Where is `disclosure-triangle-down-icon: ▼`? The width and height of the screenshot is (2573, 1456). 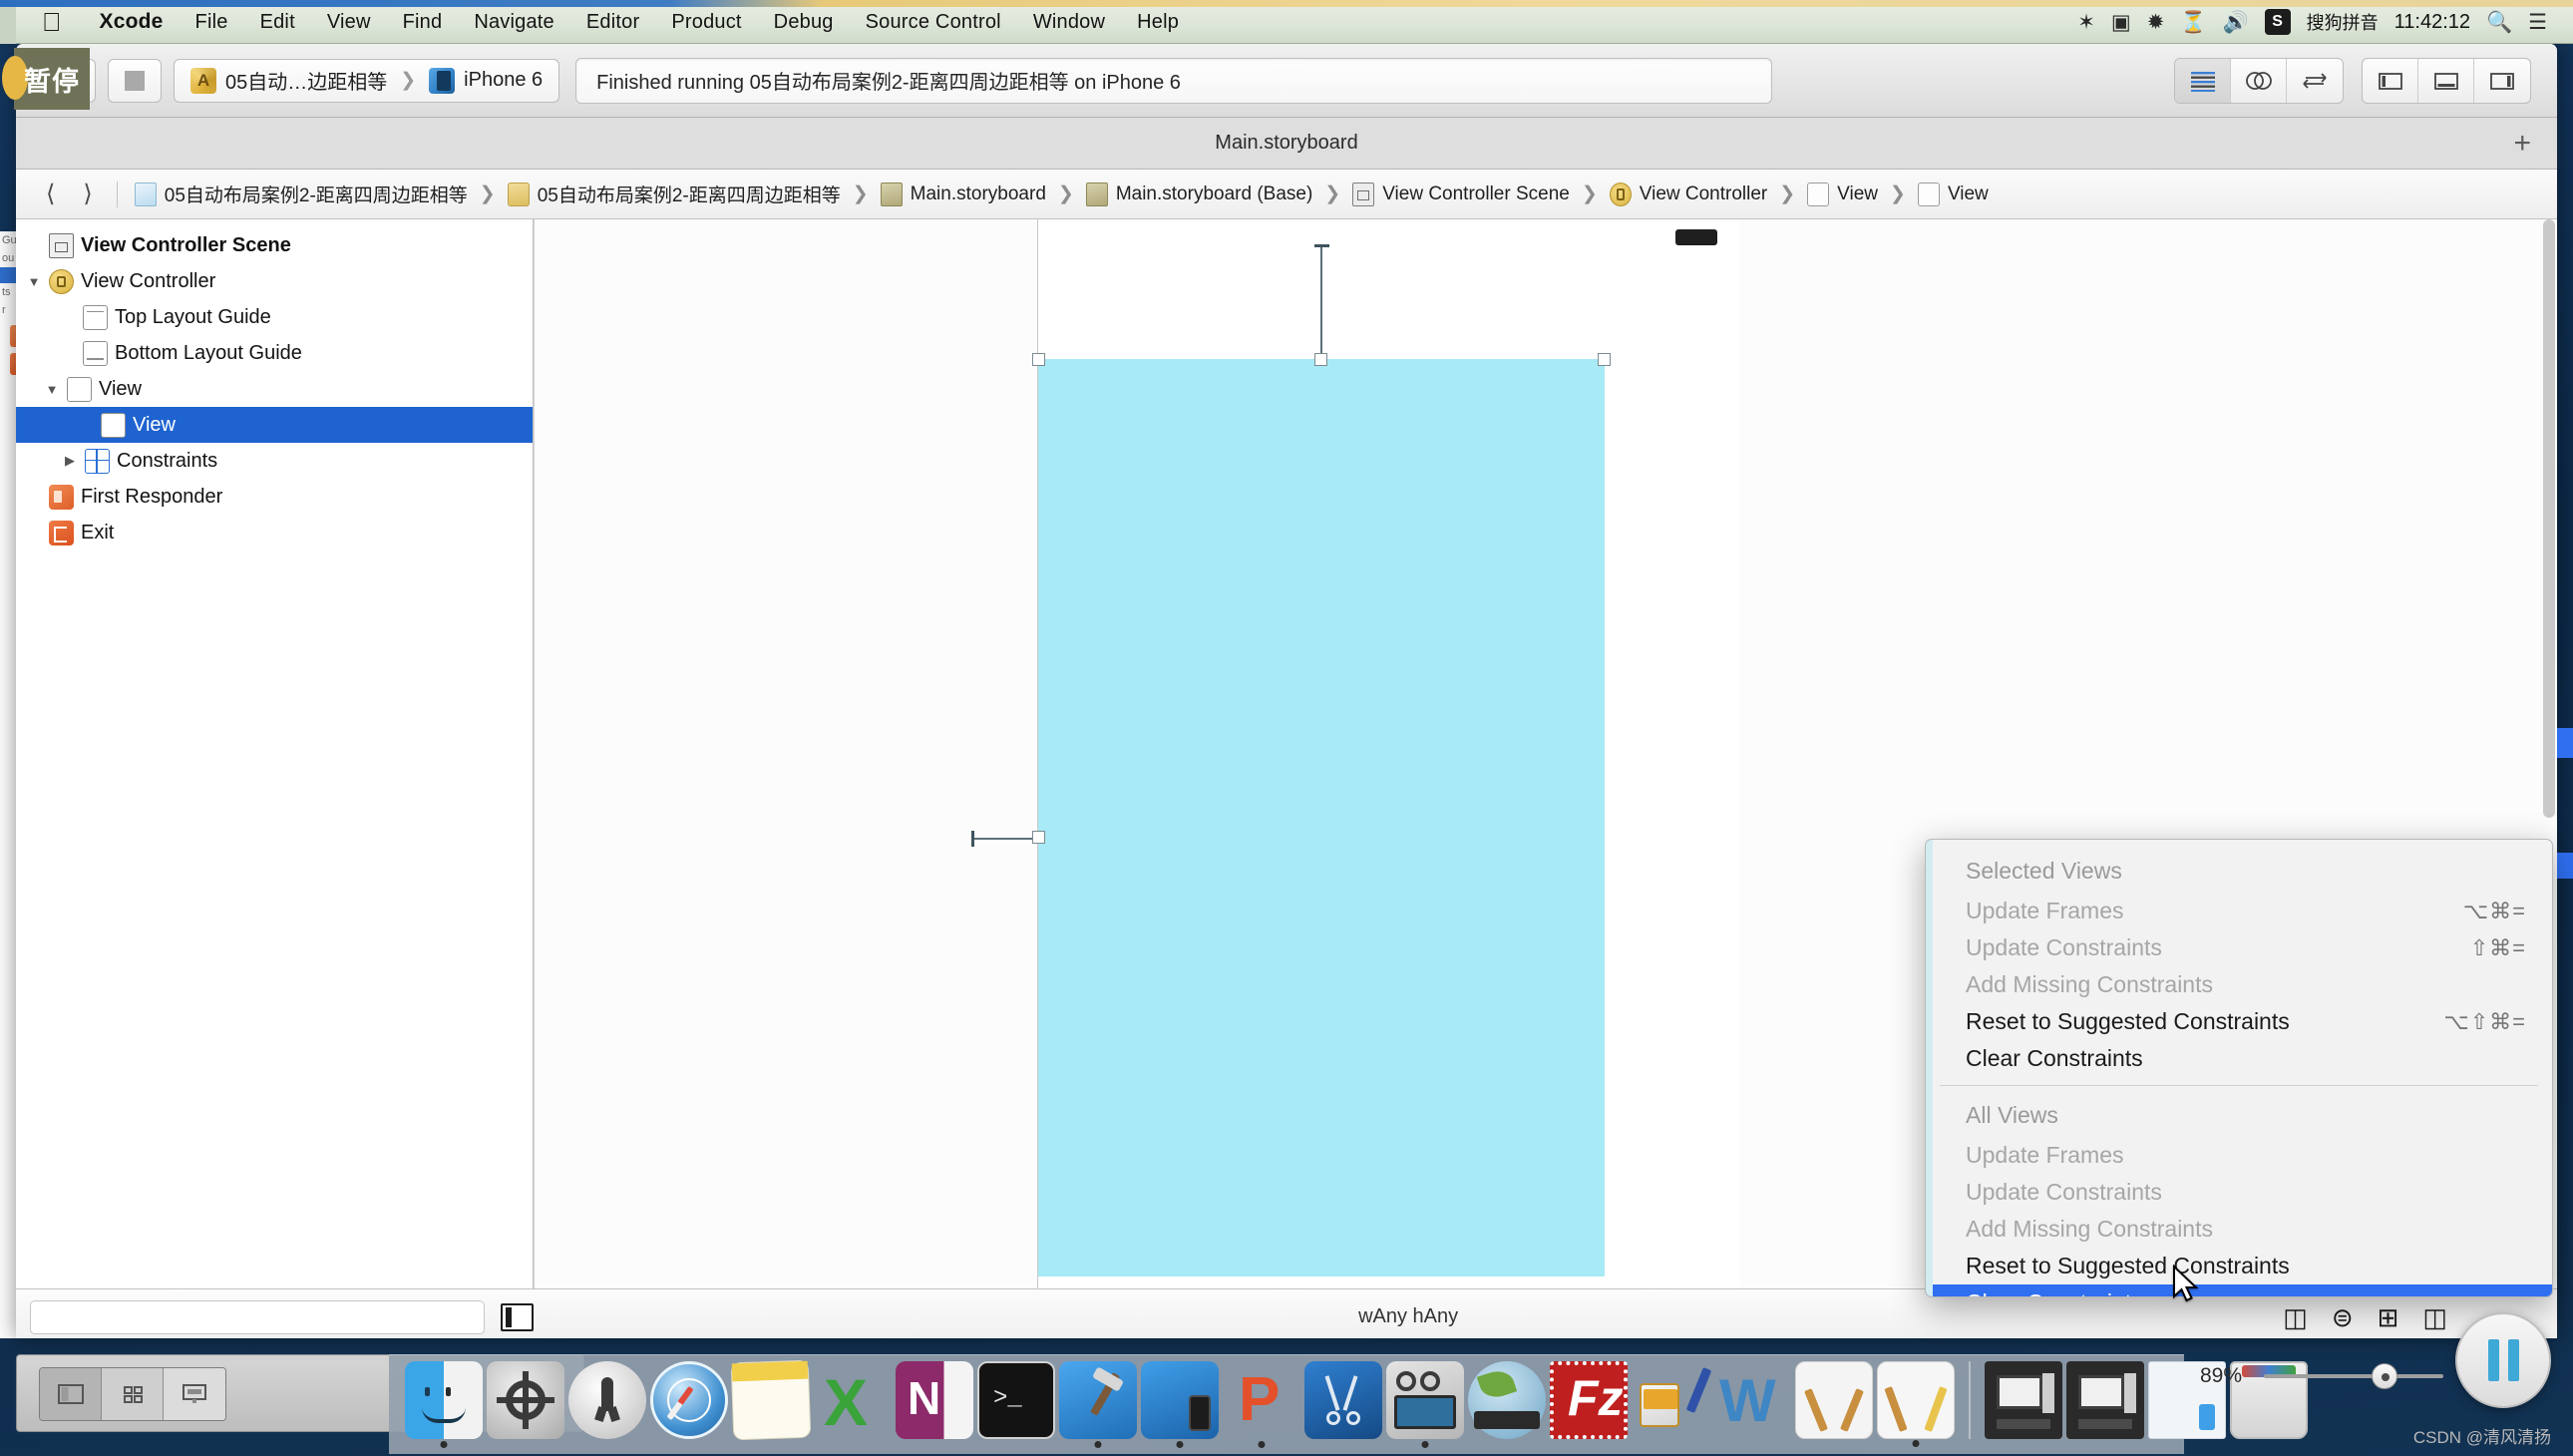
disclosure-triangle-down-icon: ▼ is located at coordinates (34, 281).